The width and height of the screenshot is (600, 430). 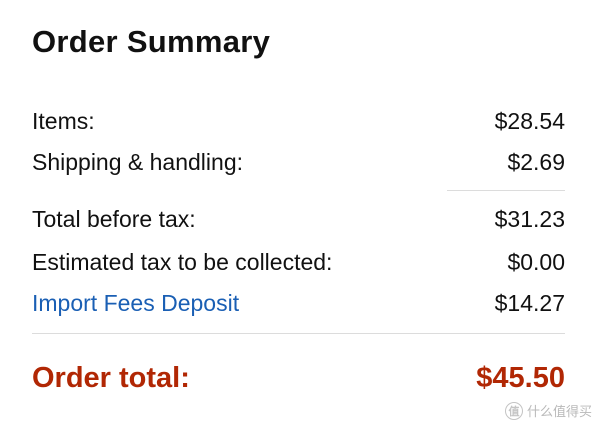 I want to click on watermark: 值 什么值得买, so click(x=548, y=410).